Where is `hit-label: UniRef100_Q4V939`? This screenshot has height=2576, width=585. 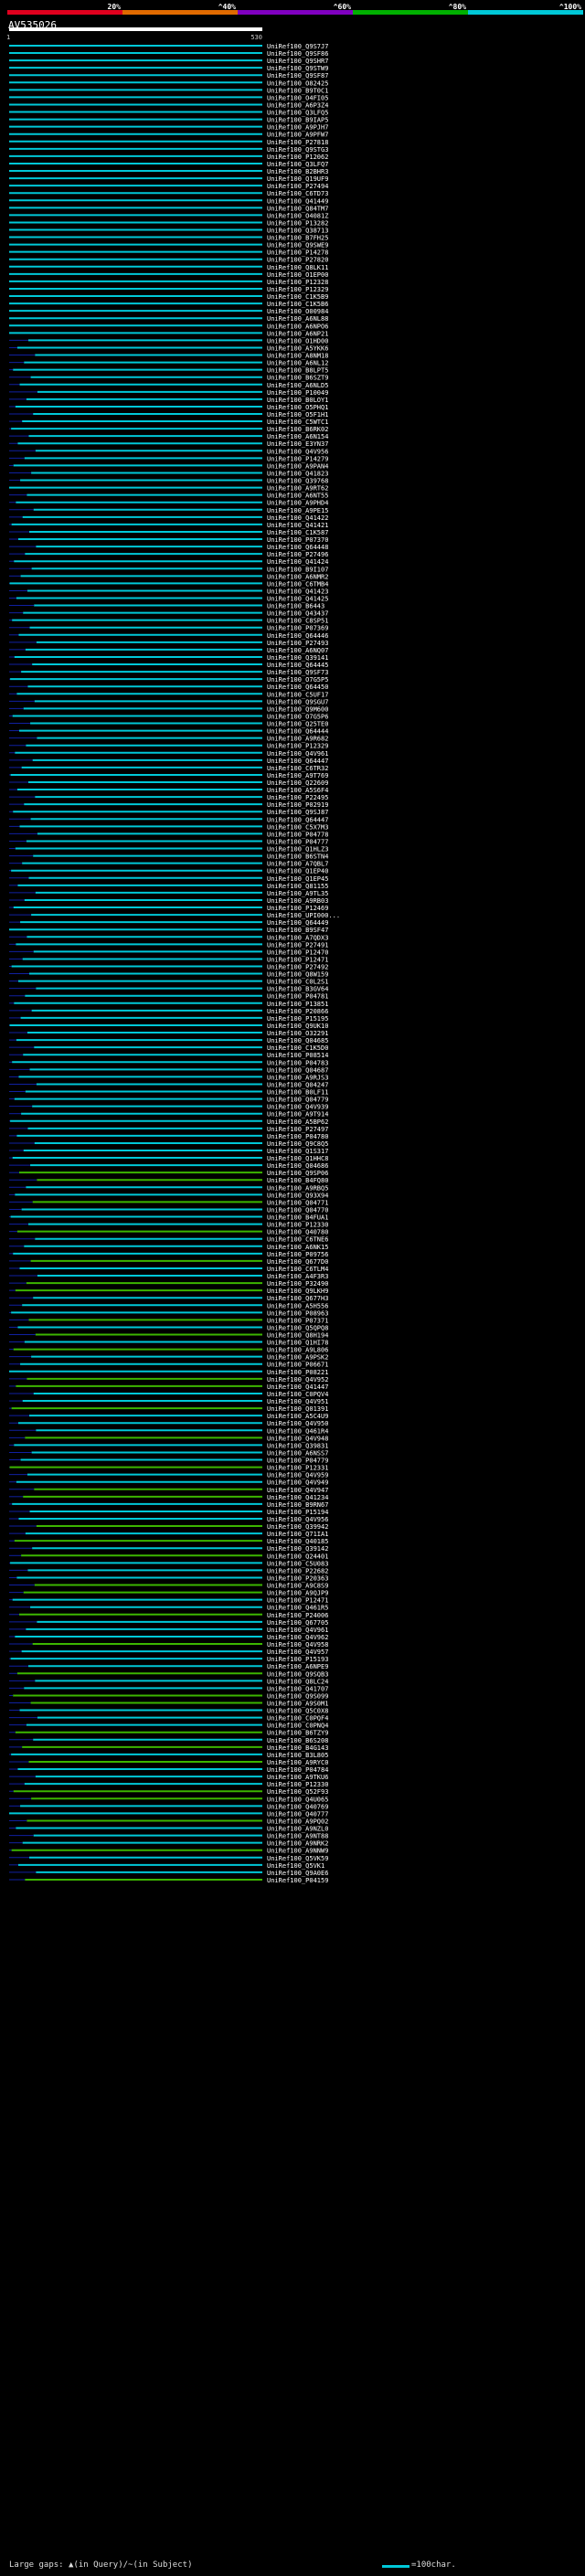 hit-label: UniRef100_Q4V939 is located at coordinates (298, 1107).